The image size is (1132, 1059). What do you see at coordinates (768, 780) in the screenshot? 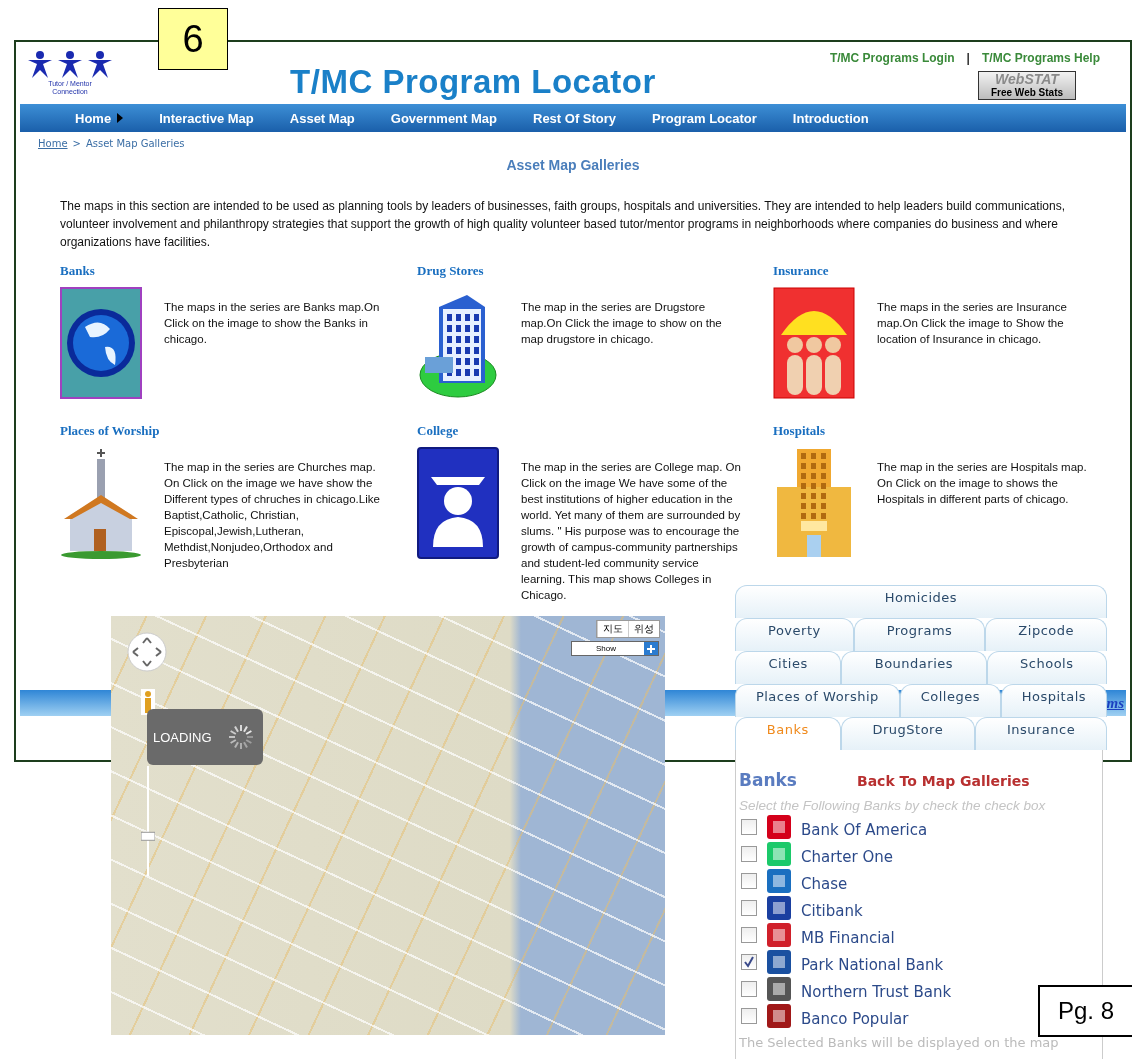
I see `panel-title: Banks` at bounding box center [768, 780].